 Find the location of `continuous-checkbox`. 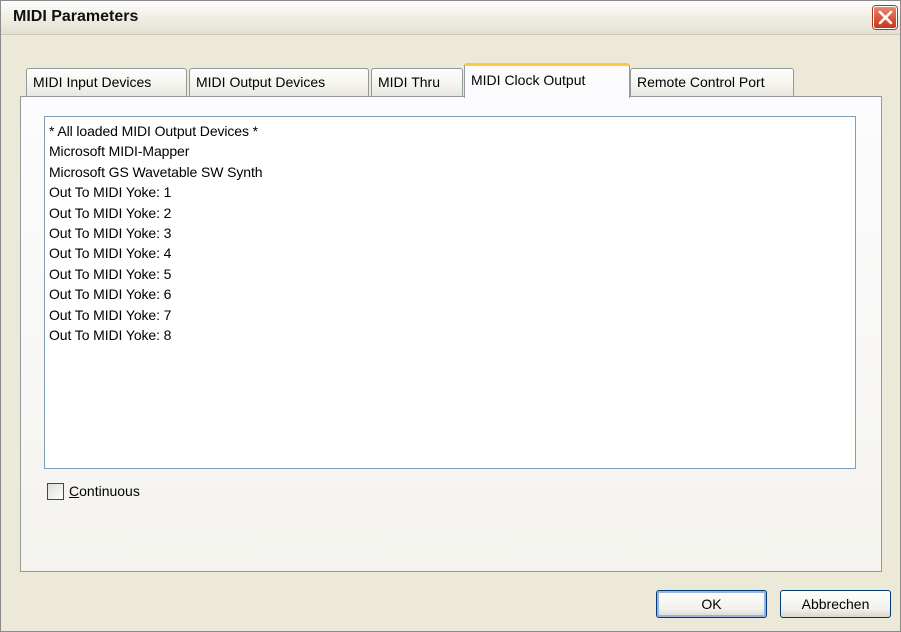

continuous-checkbox is located at coordinates (55, 491).